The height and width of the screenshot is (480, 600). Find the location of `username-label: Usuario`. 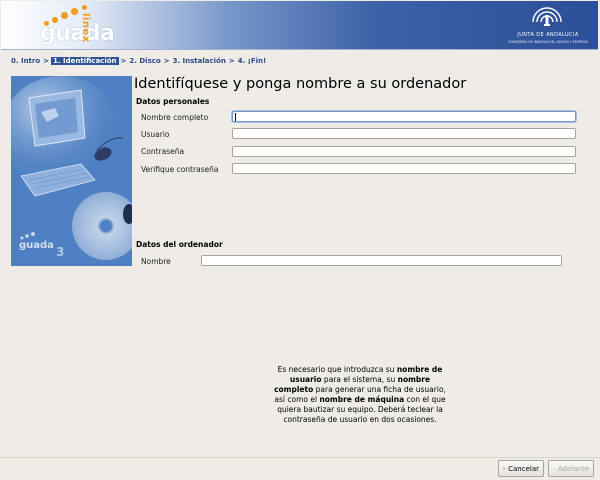

username-label: Usuario is located at coordinates (155, 134).